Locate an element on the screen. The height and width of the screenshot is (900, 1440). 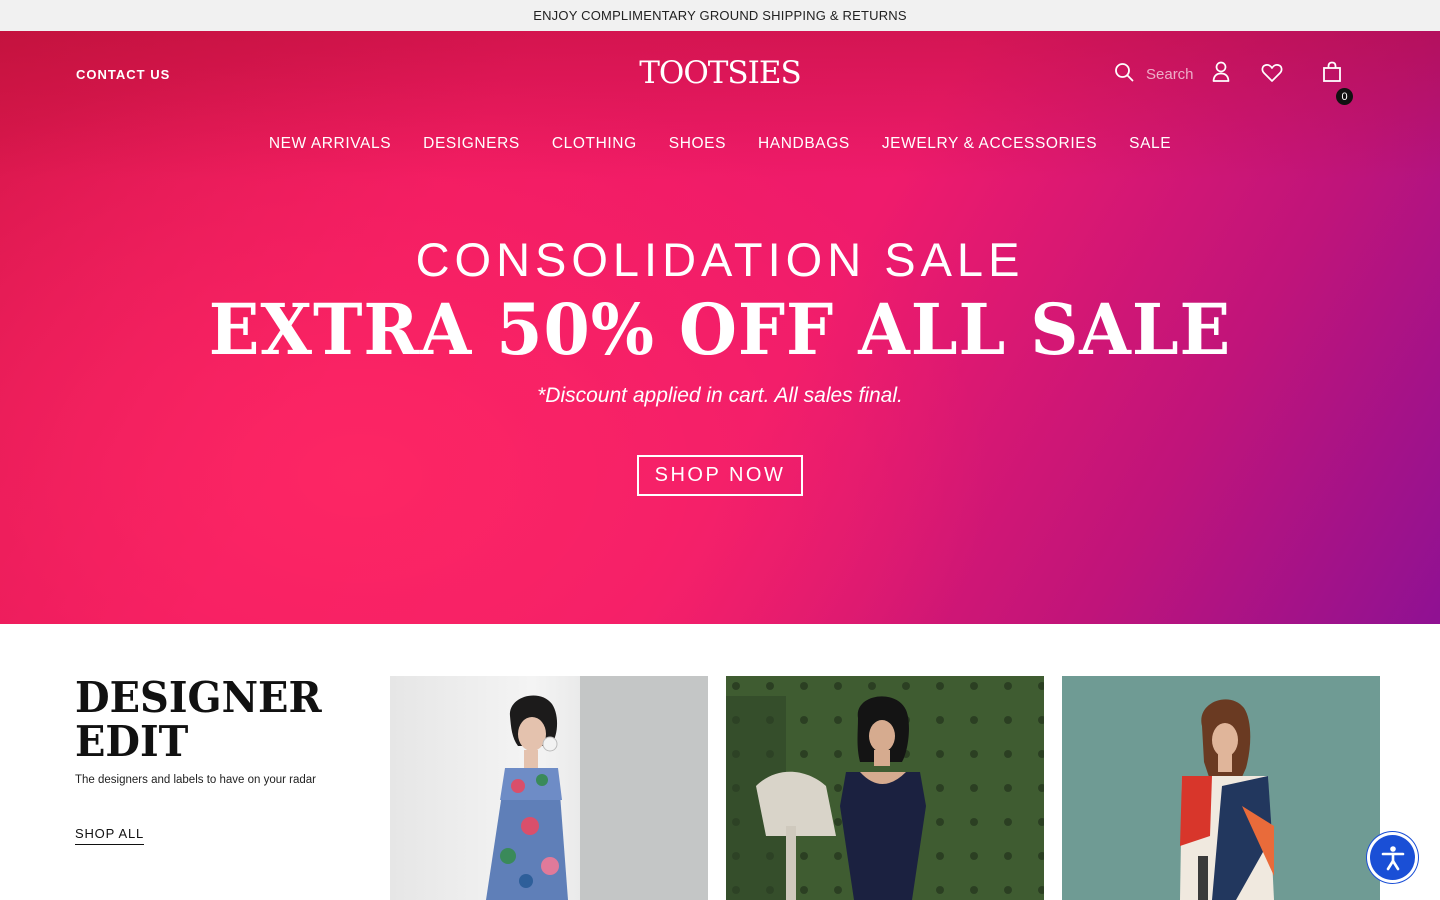
nav-item-designers: DESIGNERS is located at coordinates (471, 145).